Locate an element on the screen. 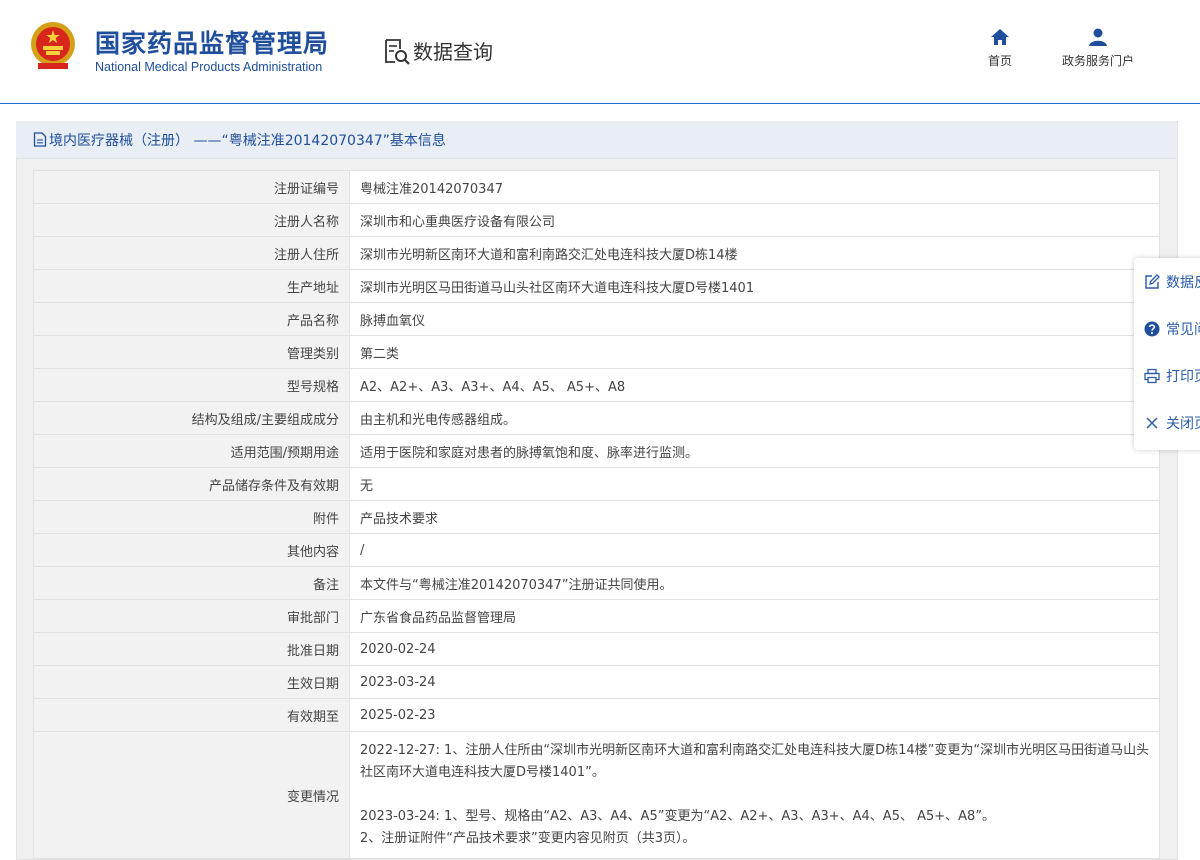 The image size is (1200, 860). row-key: 其他内容 is located at coordinates (191, 550).